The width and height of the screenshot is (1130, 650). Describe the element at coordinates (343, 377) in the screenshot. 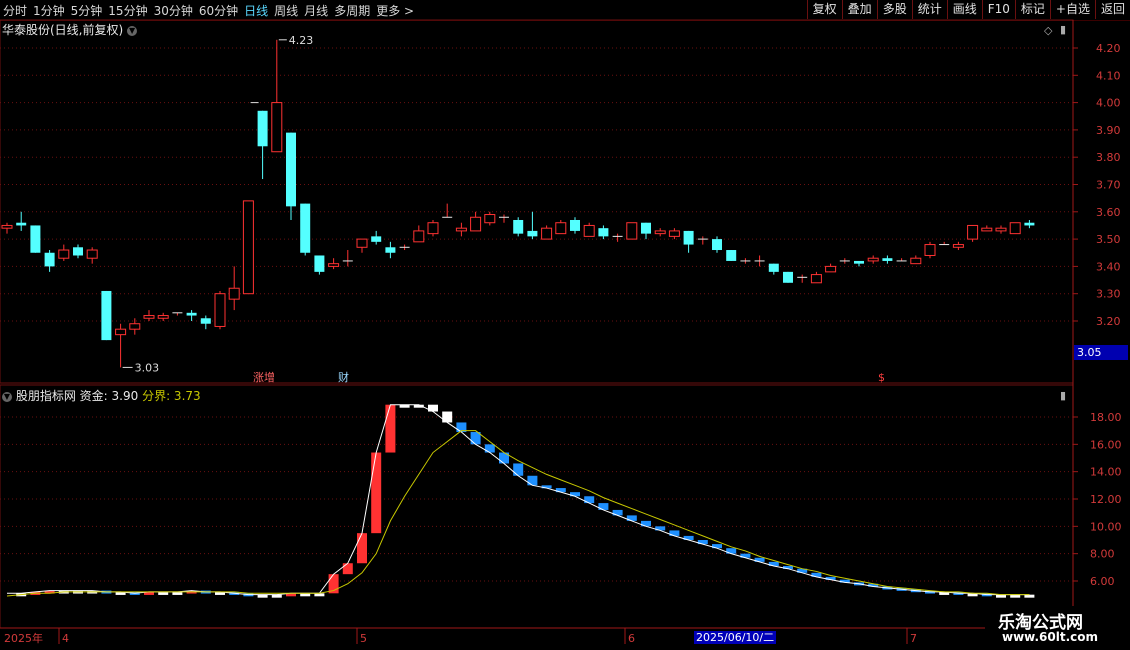

I see `event-marker-cai: 财` at that location.